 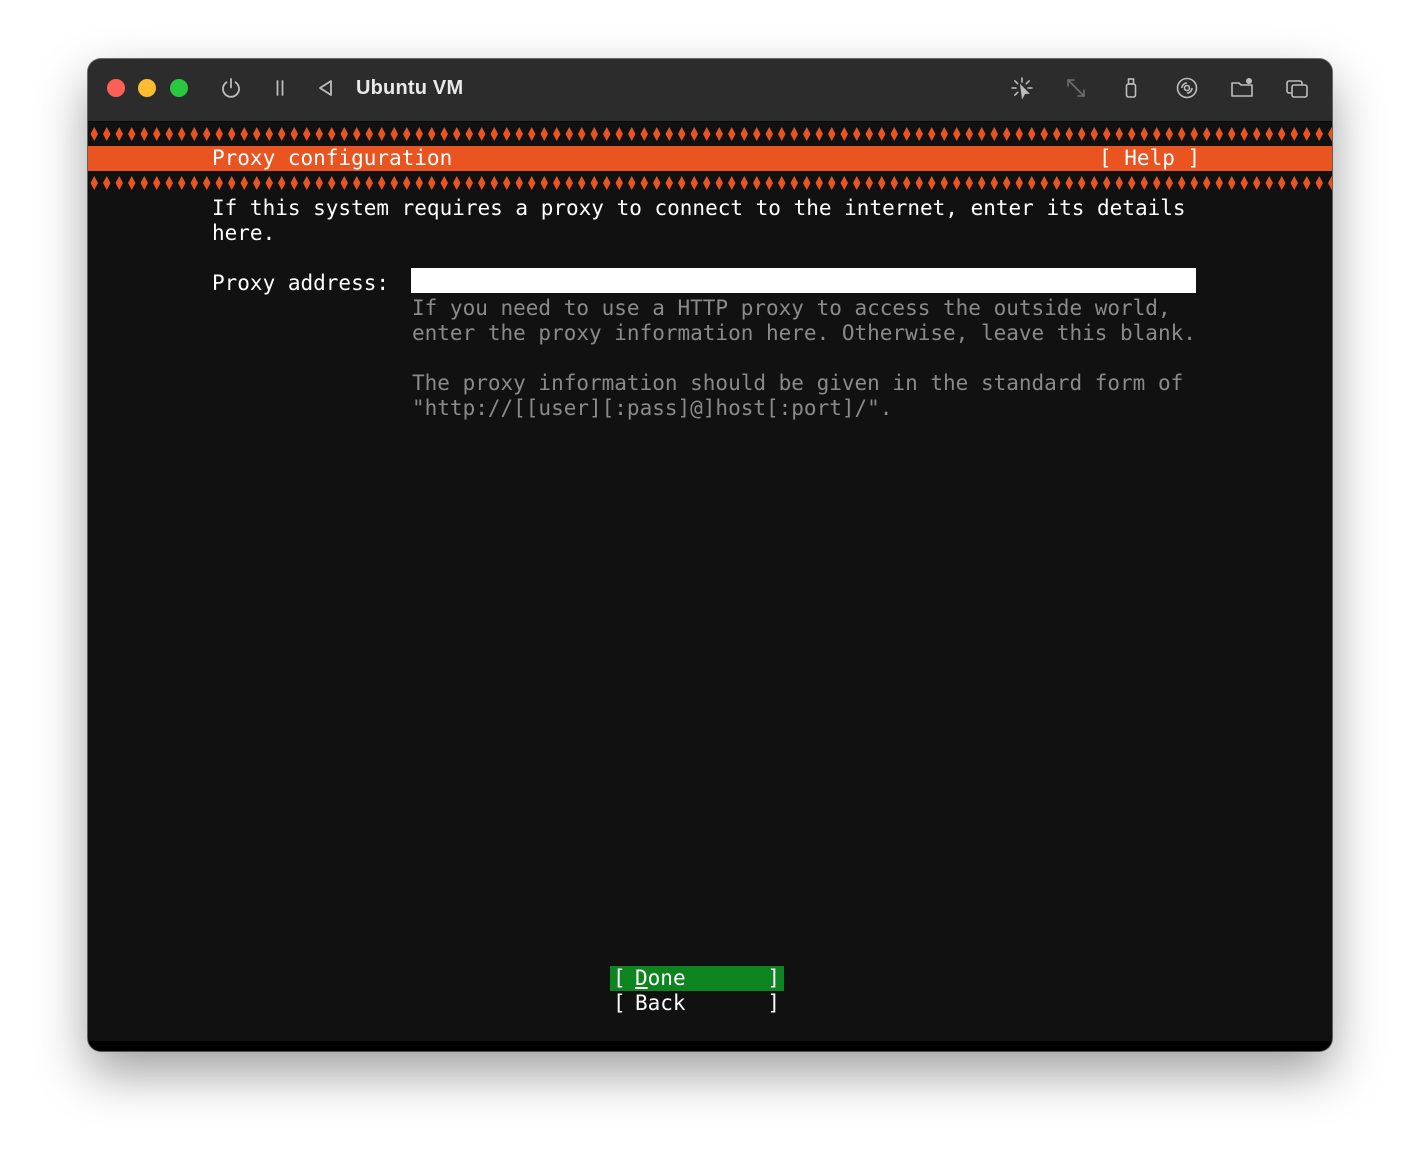 What do you see at coordinates (710, 90) in the screenshot?
I see `title-bar: Ubuntu VM` at bounding box center [710, 90].